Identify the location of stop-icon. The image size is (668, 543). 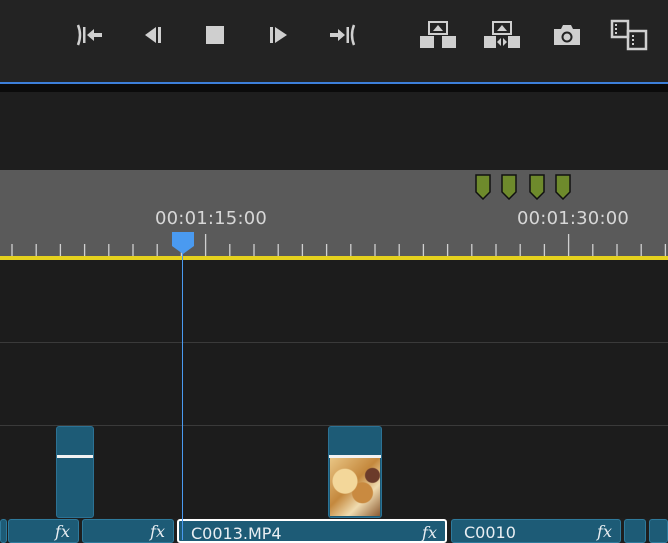
(215, 35).